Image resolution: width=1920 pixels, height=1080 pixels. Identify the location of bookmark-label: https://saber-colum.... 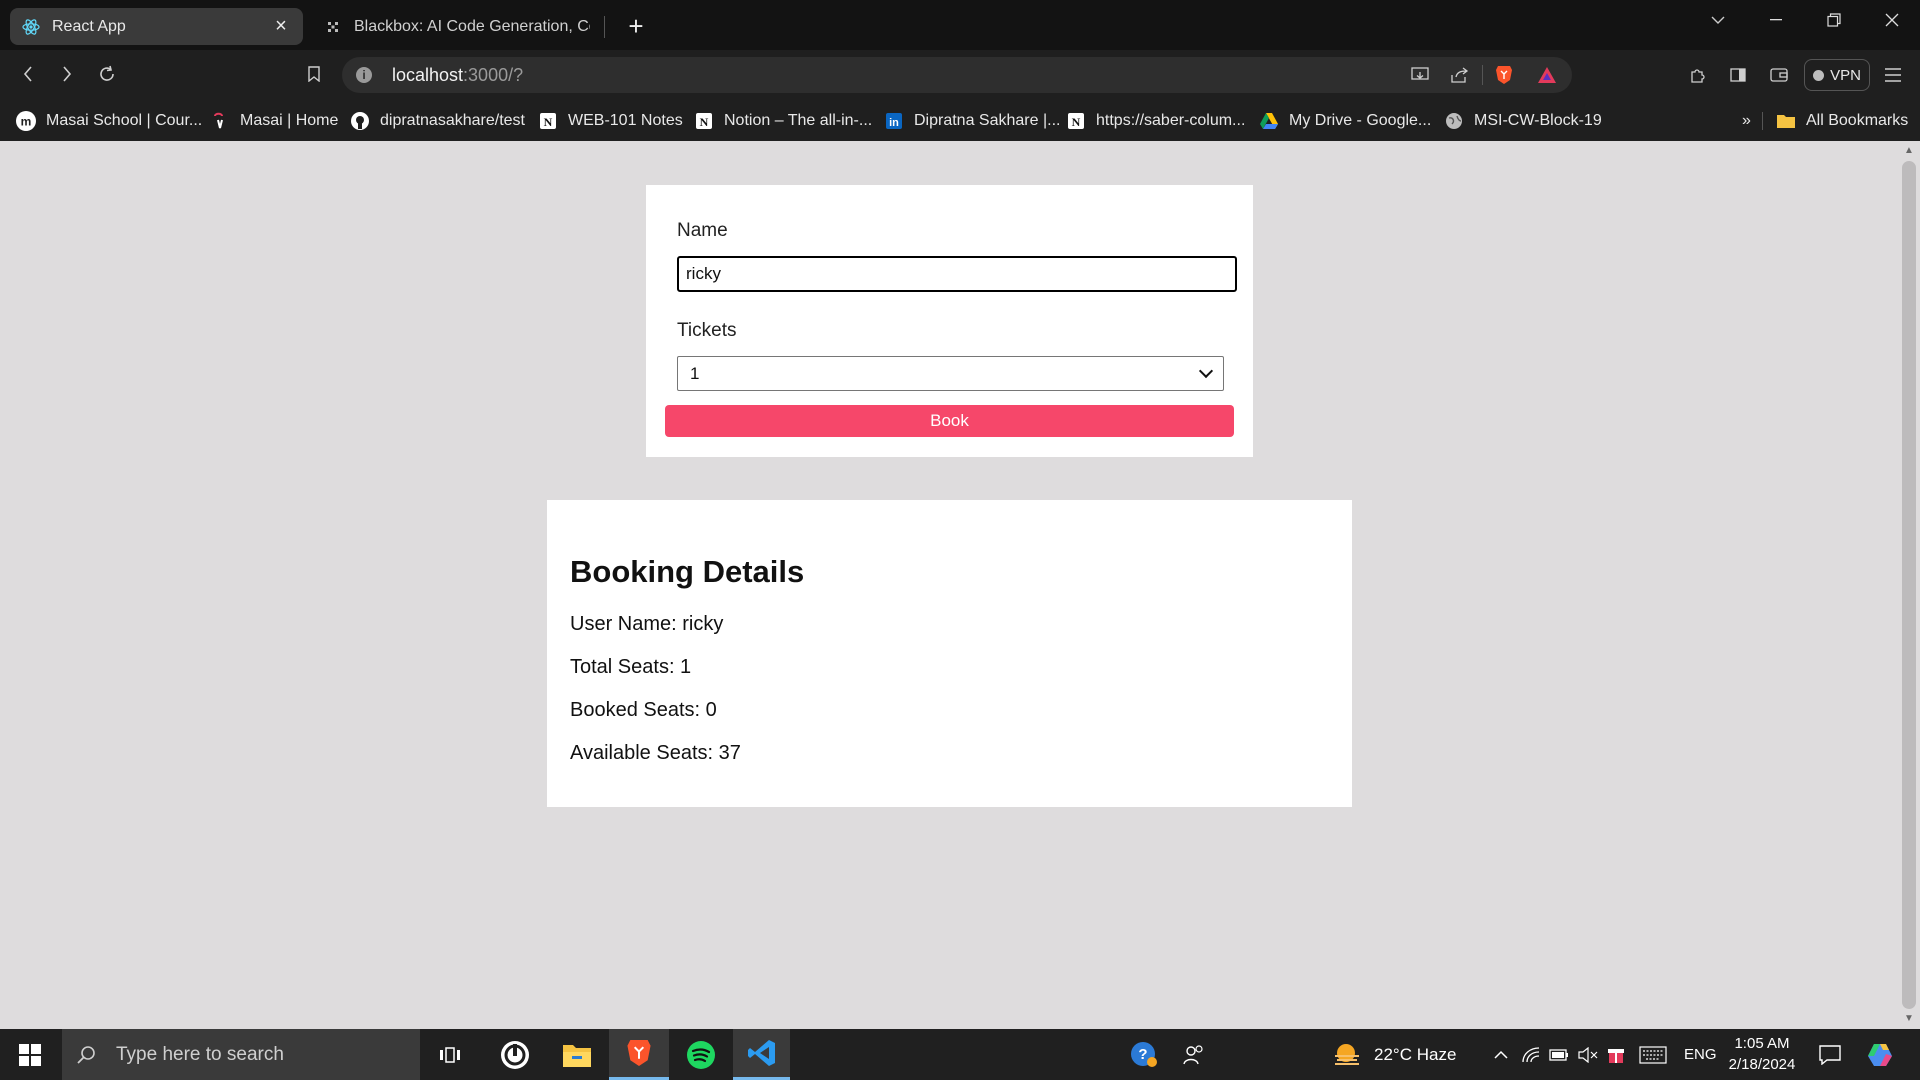
(1171, 120).